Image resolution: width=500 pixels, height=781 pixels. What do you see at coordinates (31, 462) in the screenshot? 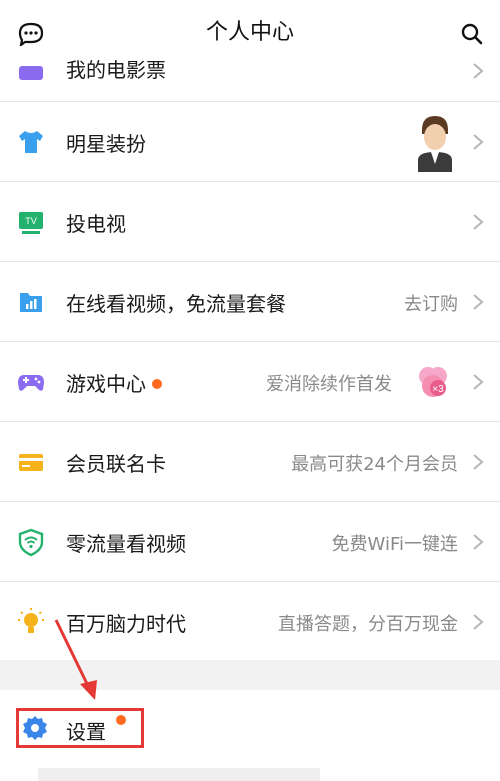
I see `card-icon` at bounding box center [31, 462].